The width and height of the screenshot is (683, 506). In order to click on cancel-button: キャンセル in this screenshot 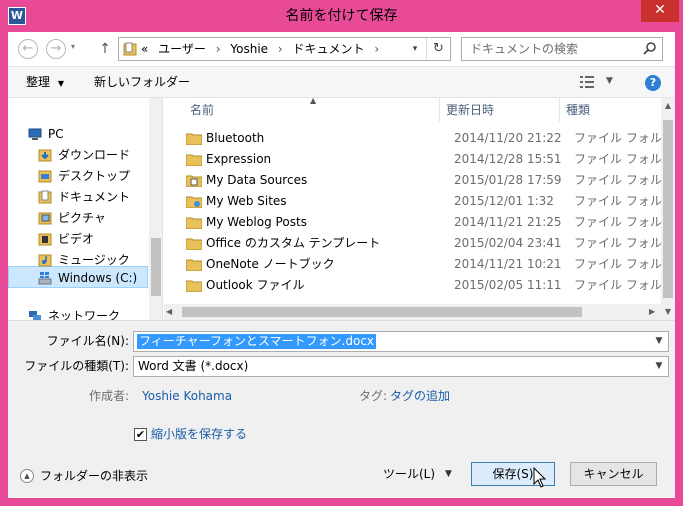, I will do `click(613, 474)`.